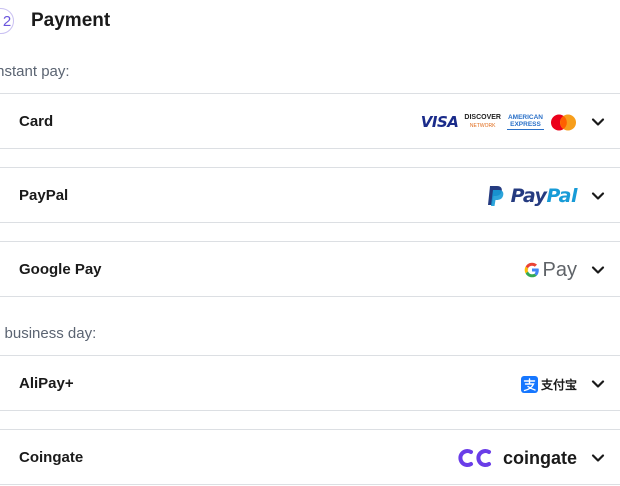 The width and height of the screenshot is (620, 486). What do you see at coordinates (539, 457) in the screenshot?
I see `coingate-wordmark: coingate` at bounding box center [539, 457].